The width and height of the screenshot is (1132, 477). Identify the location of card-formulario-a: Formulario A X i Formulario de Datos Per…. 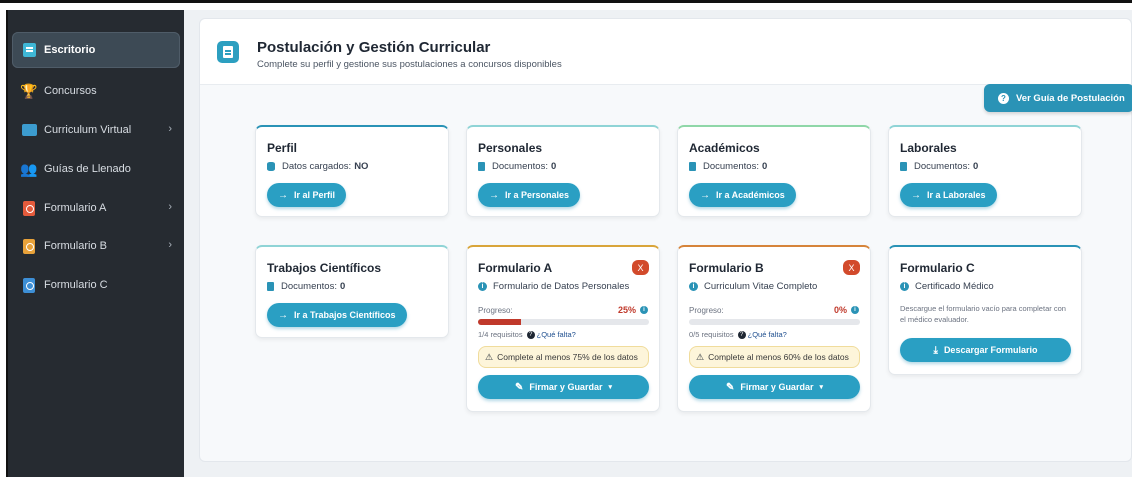
(563, 328).